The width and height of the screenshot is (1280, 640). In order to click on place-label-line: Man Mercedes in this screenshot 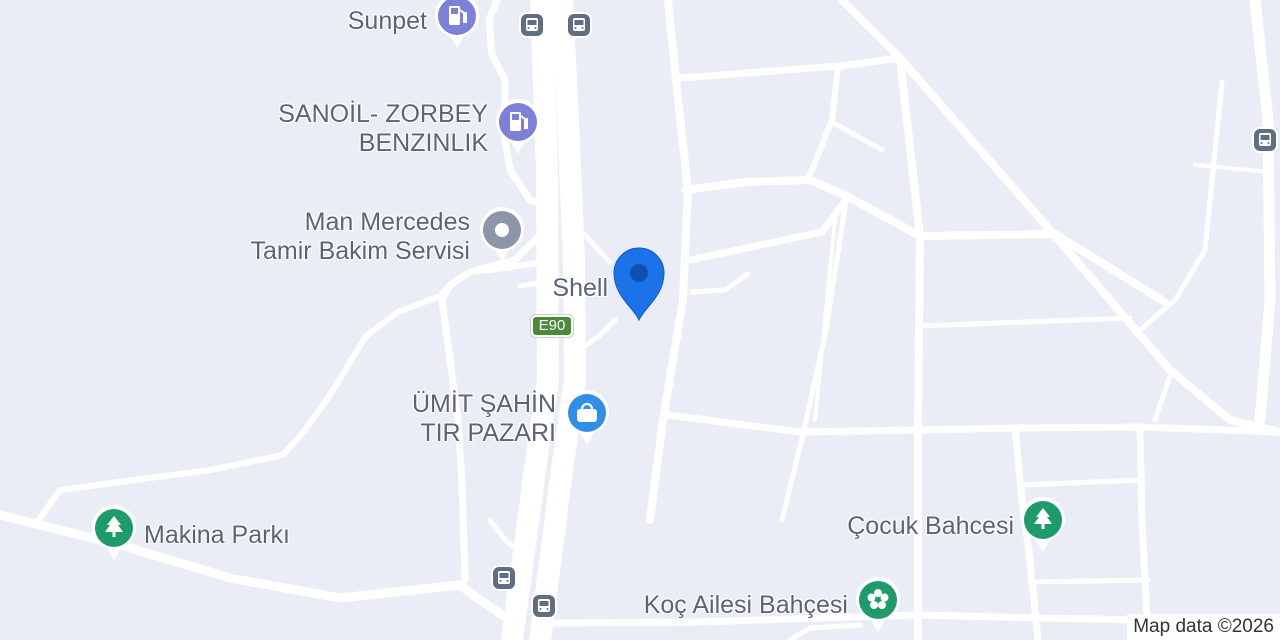, I will do `click(387, 222)`.